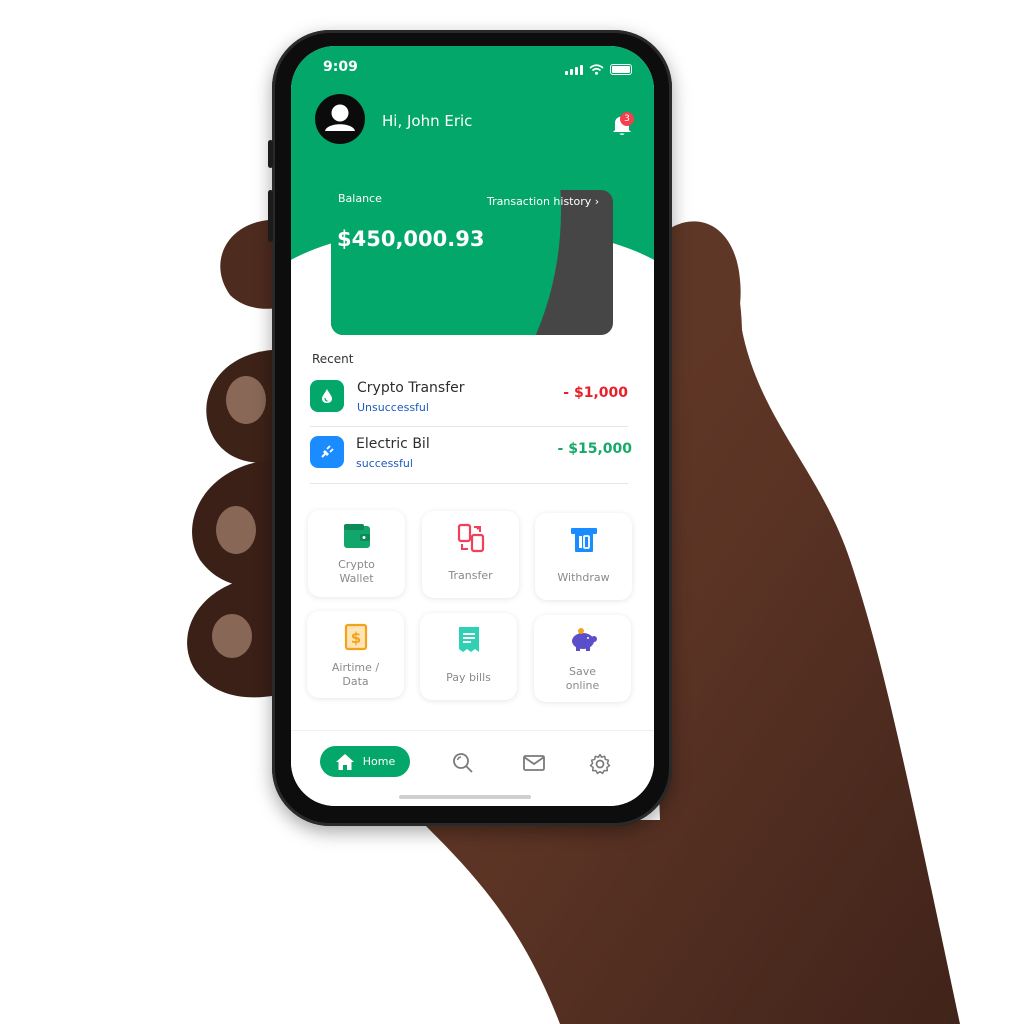 This screenshot has width=1024, height=1024. I want to click on transaction-history-link: Transaction history ›, so click(543, 201).